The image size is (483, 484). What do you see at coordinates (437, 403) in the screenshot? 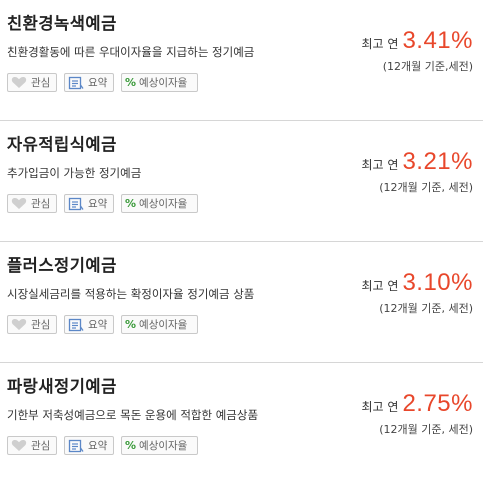
I see `rate-value: 2.75%` at bounding box center [437, 403].